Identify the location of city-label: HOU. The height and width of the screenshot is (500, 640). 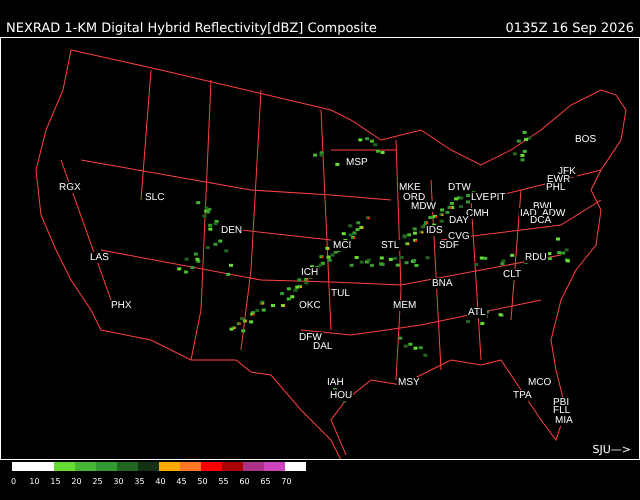
(341, 395).